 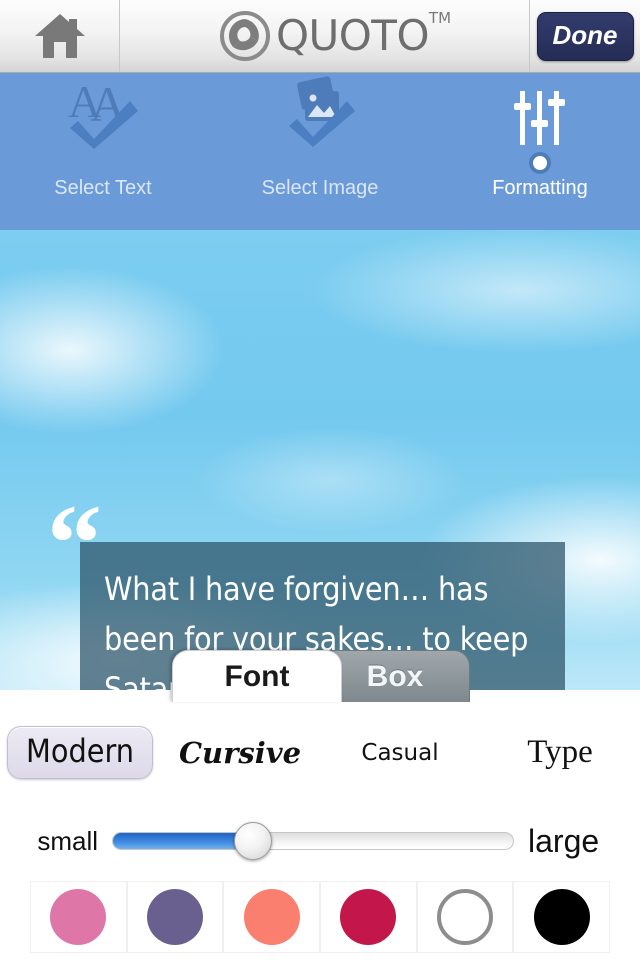 I want to click on app-logo: QUOTO TM, so click(x=325, y=36).